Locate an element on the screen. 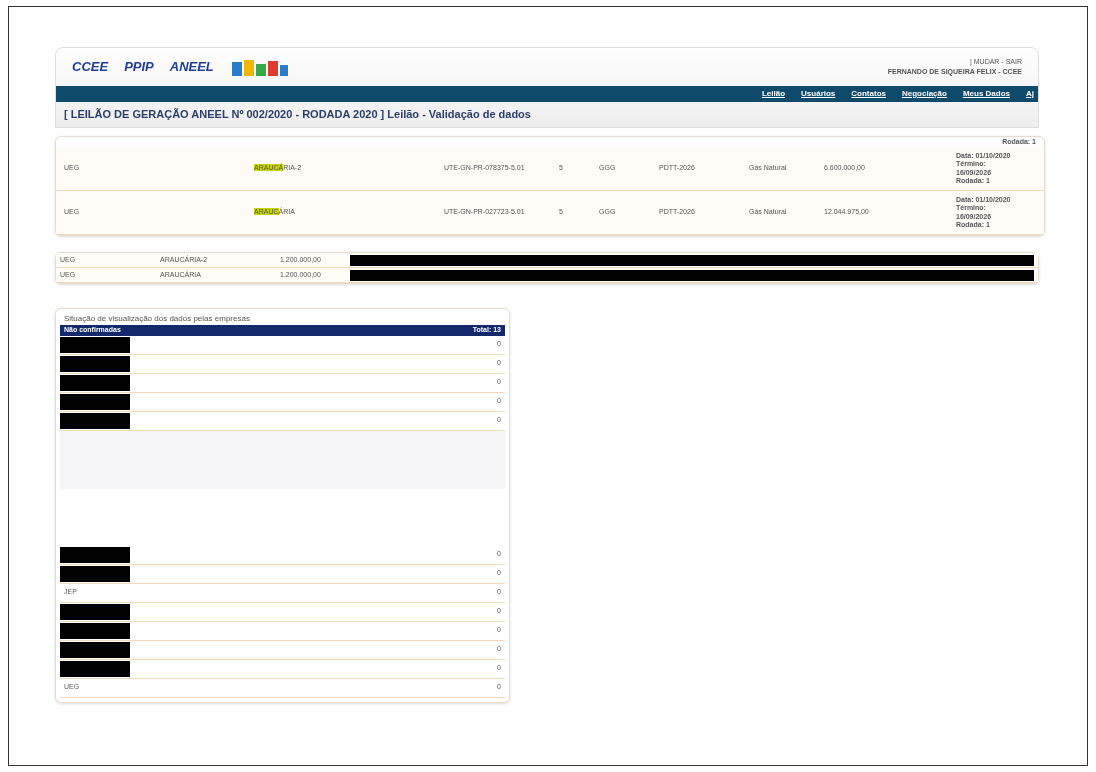 This screenshot has width=1096, height=772. nav-link: Aj is located at coordinates (1030, 94).